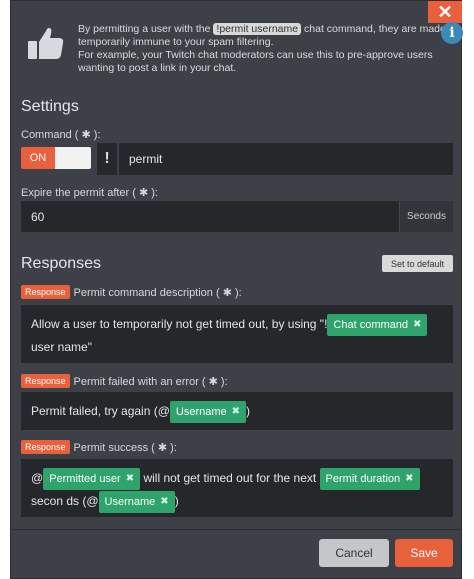 The width and height of the screenshot is (474, 579). I want to click on permit-command-code: !permit username, so click(257, 29).